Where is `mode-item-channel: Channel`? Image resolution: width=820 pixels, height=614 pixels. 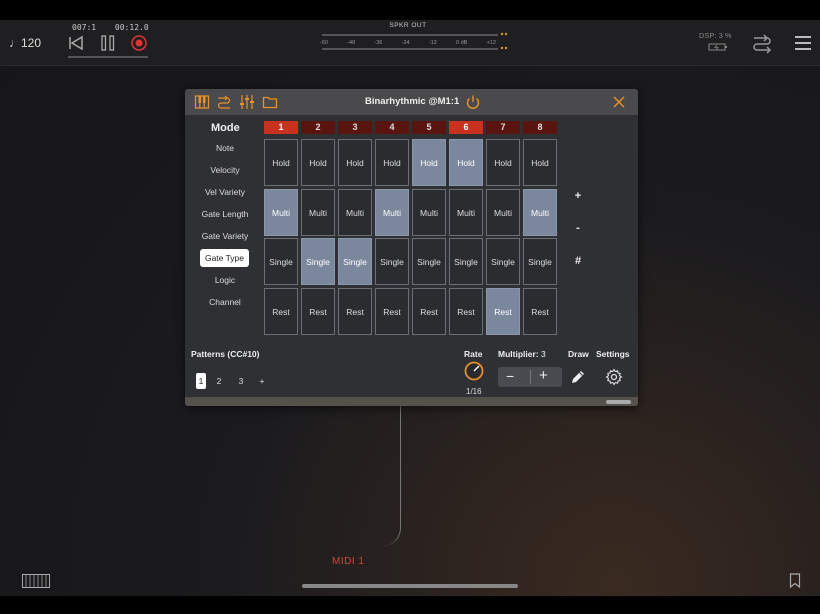
mode-item-channel: Channel is located at coordinates (225, 302).